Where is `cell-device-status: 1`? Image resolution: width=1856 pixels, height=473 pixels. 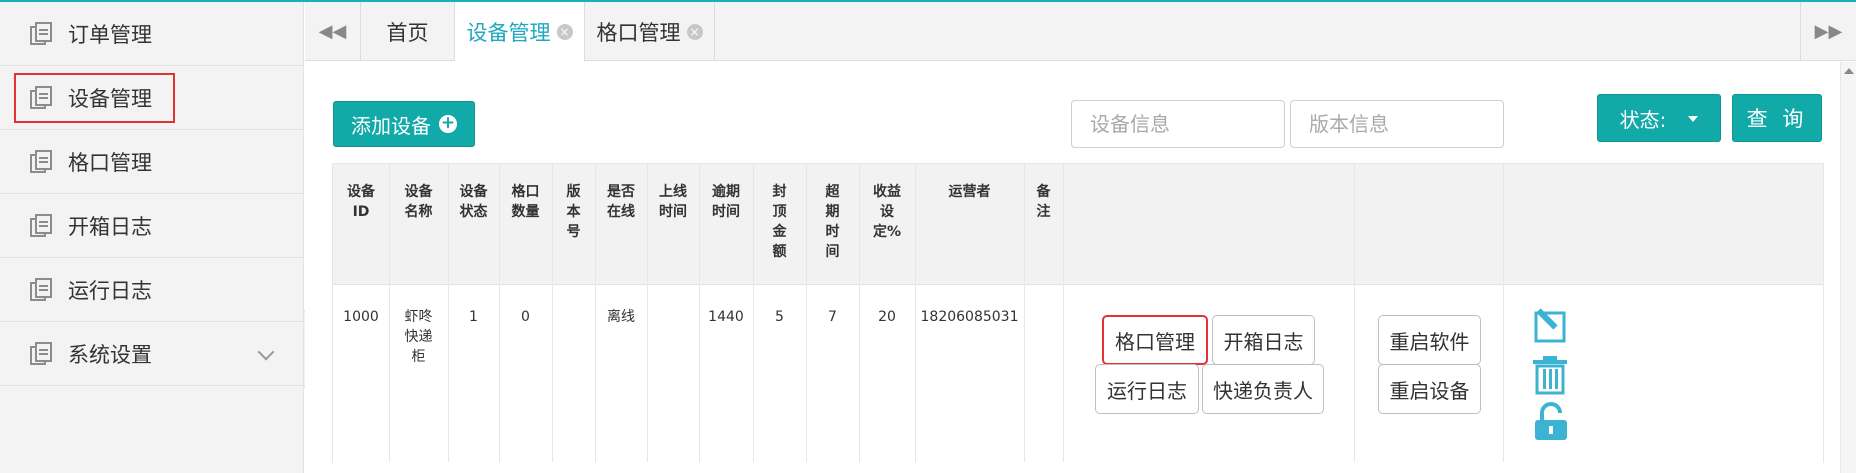 cell-device-status: 1 is located at coordinates (473, 317).